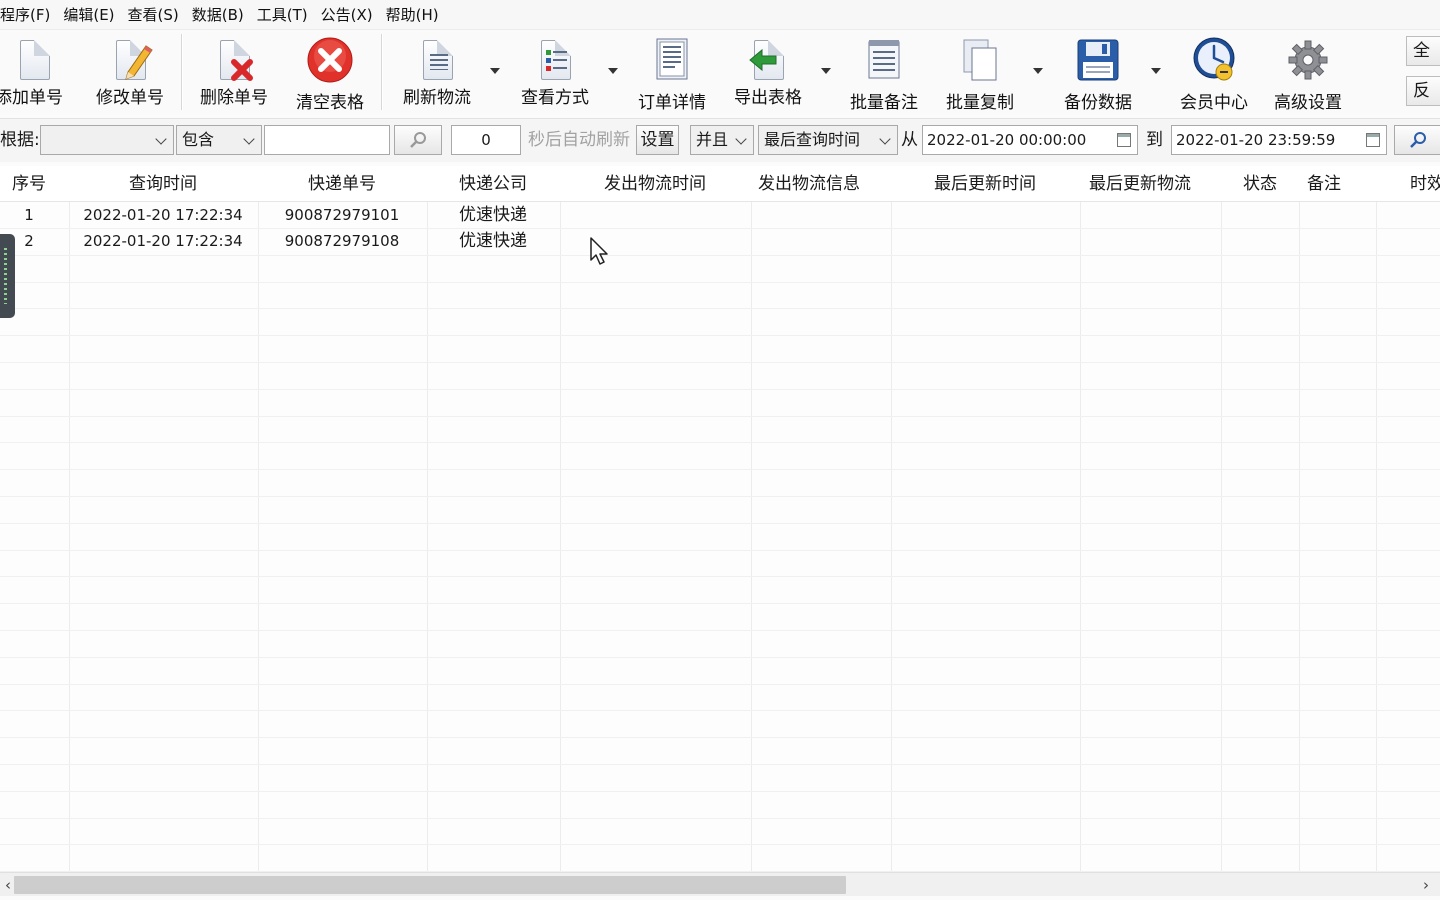 This screenshot has height=900, width=1440. I want to click on column-header: 快递单号, so click(342, 184).